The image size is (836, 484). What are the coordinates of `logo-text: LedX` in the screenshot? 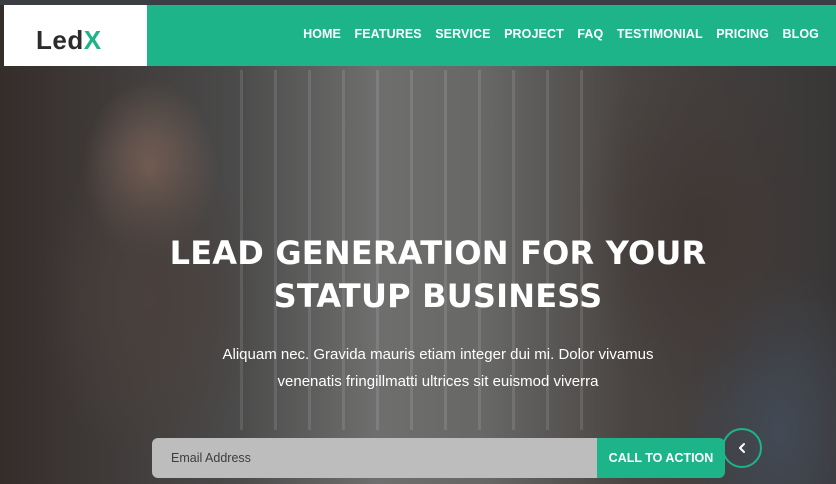 It's located at (69, 40).